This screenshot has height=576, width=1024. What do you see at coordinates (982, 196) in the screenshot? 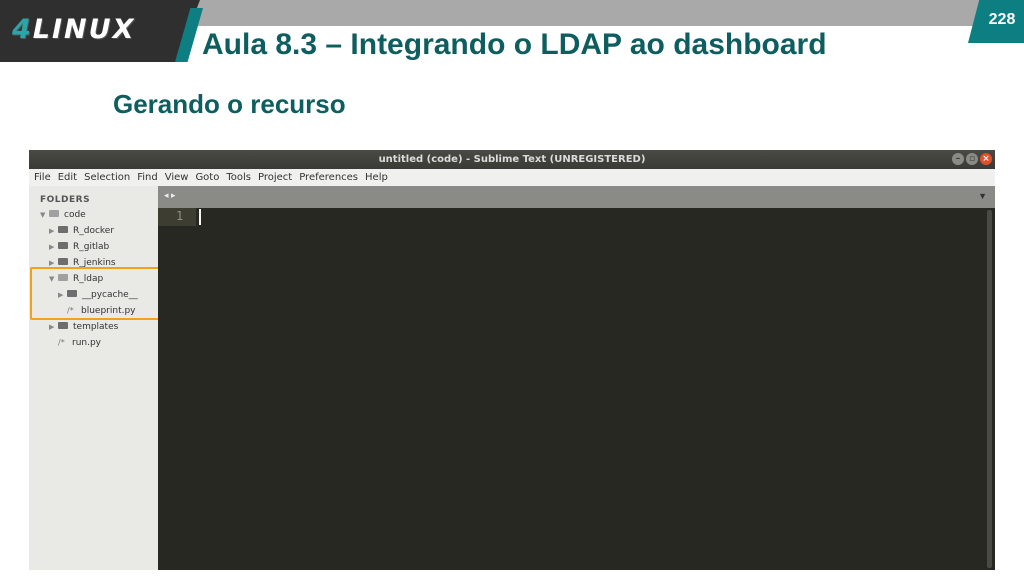
I see `tab-dropdown-icon: ▼` at bounding box center [982, 196].